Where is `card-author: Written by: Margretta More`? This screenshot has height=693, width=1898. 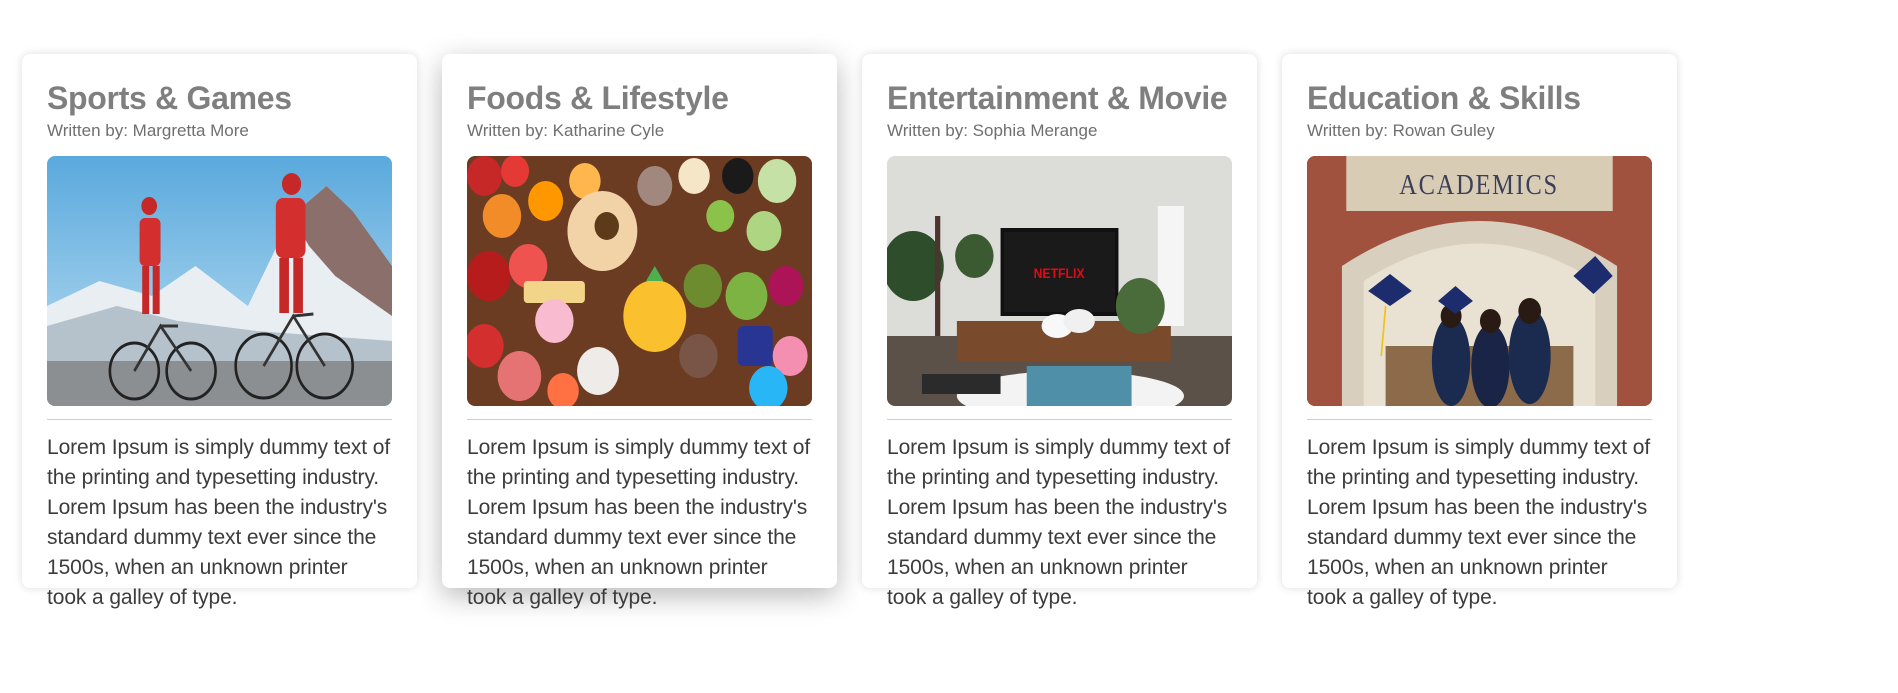
card-author: Written by: Margretta More is located at coordinates (148, 130).